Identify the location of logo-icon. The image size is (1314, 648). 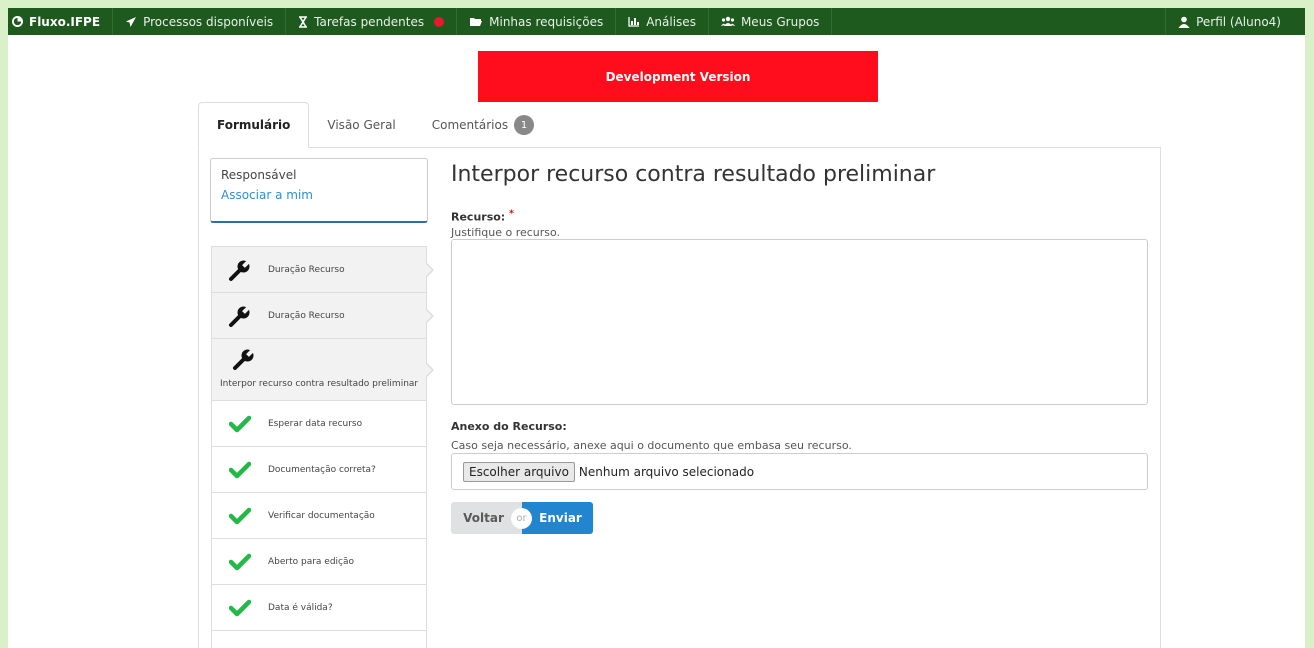
(17, 21).